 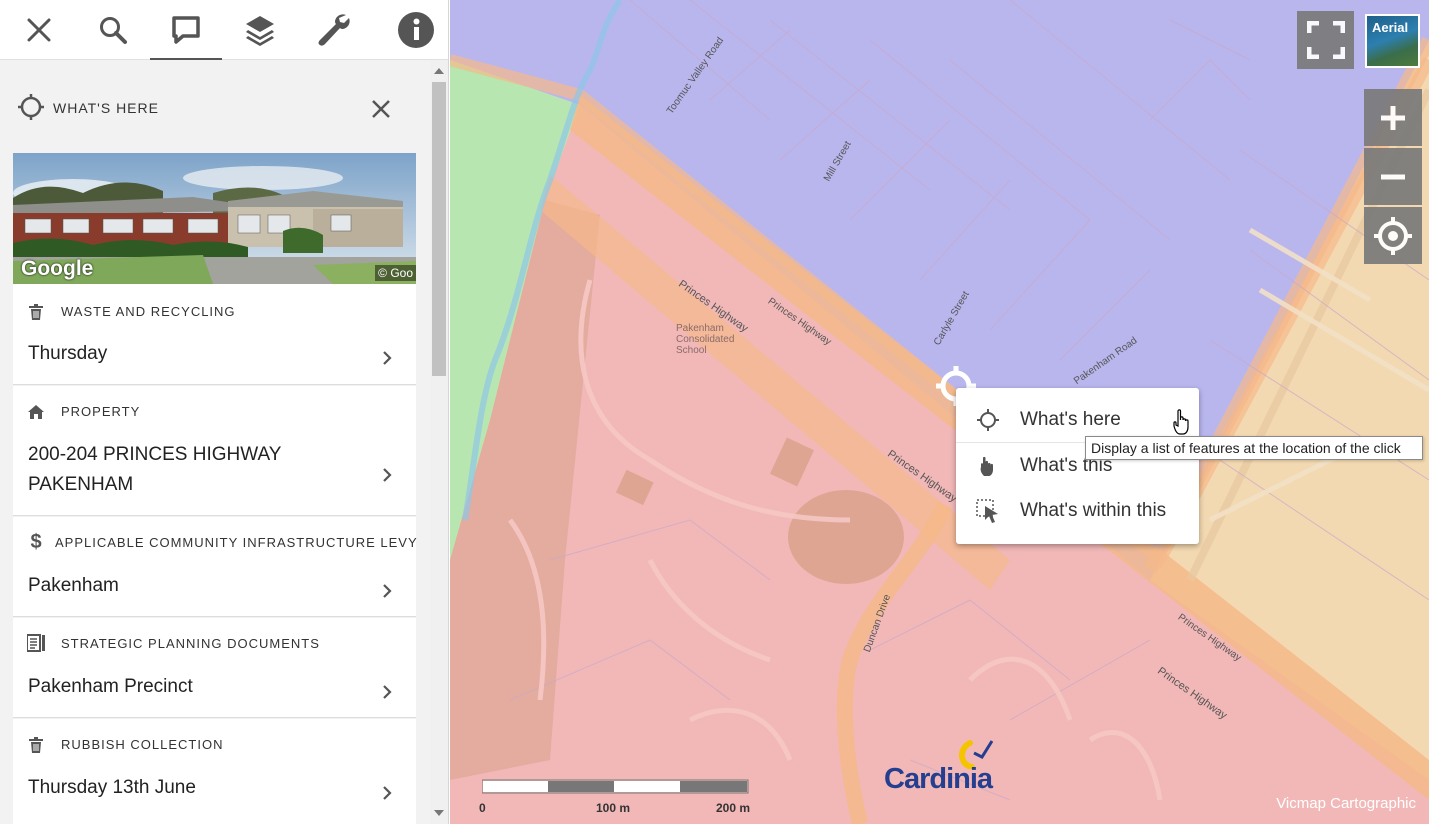 What do you see at coordinates (986, 466) in the screenshot?
I see `hand-pointer-icon` at bounding box center [986, 466].